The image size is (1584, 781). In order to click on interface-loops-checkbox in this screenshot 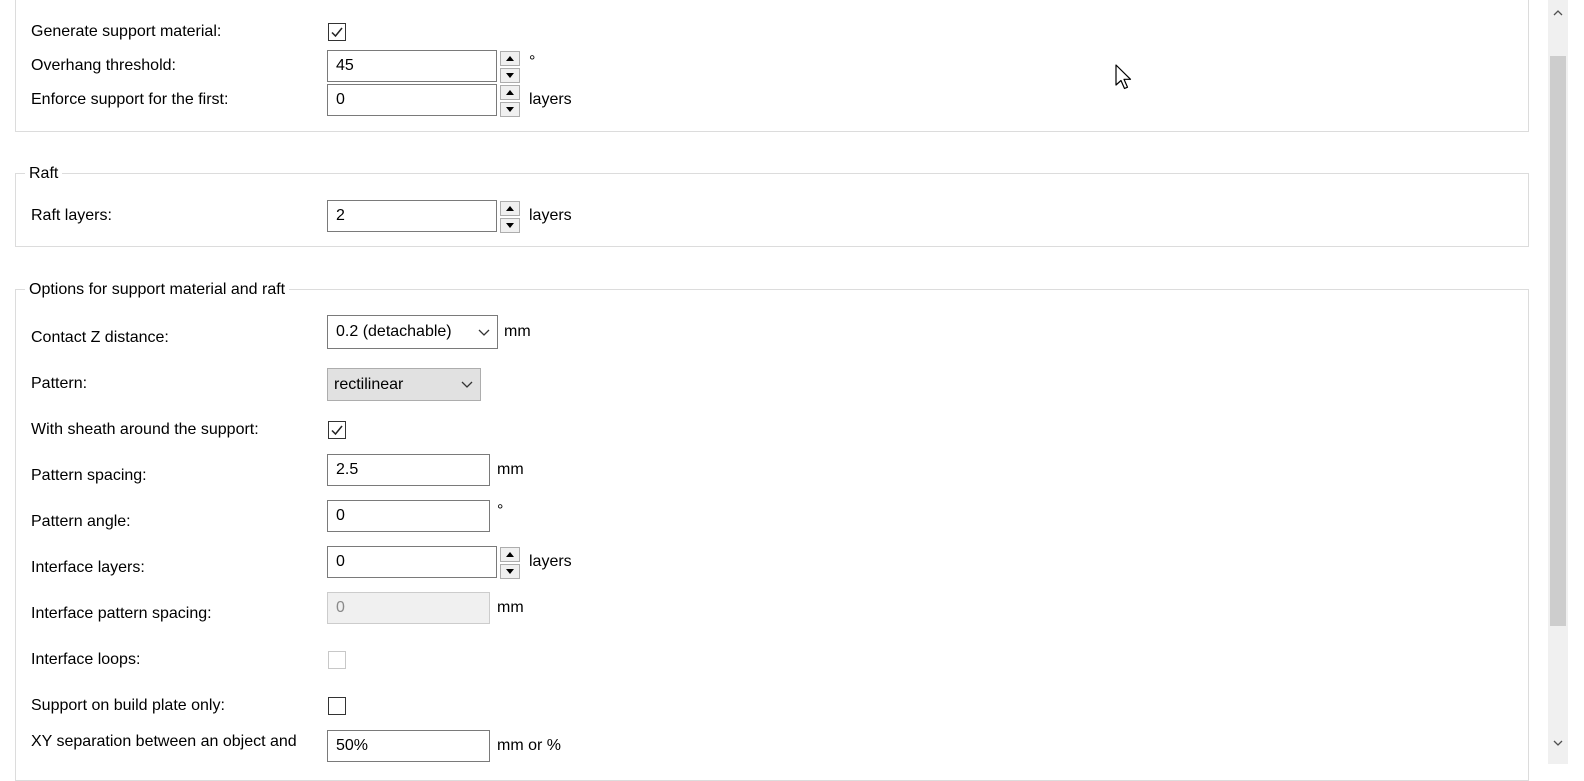, I will do `click(337, 660)`.